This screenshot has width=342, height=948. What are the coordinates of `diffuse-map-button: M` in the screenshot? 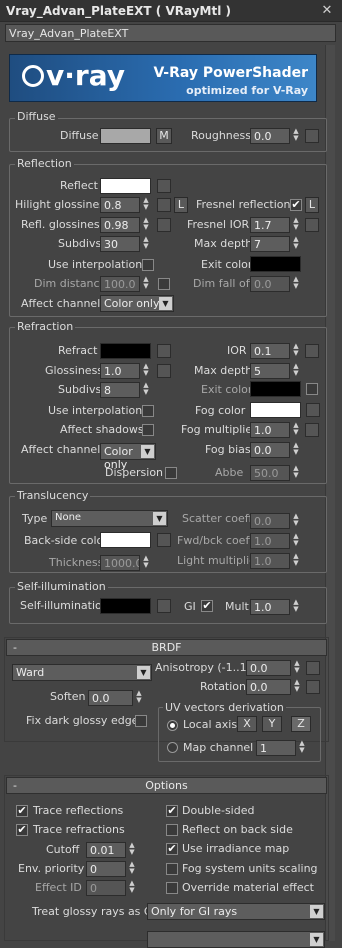 It's located at (164, 136).